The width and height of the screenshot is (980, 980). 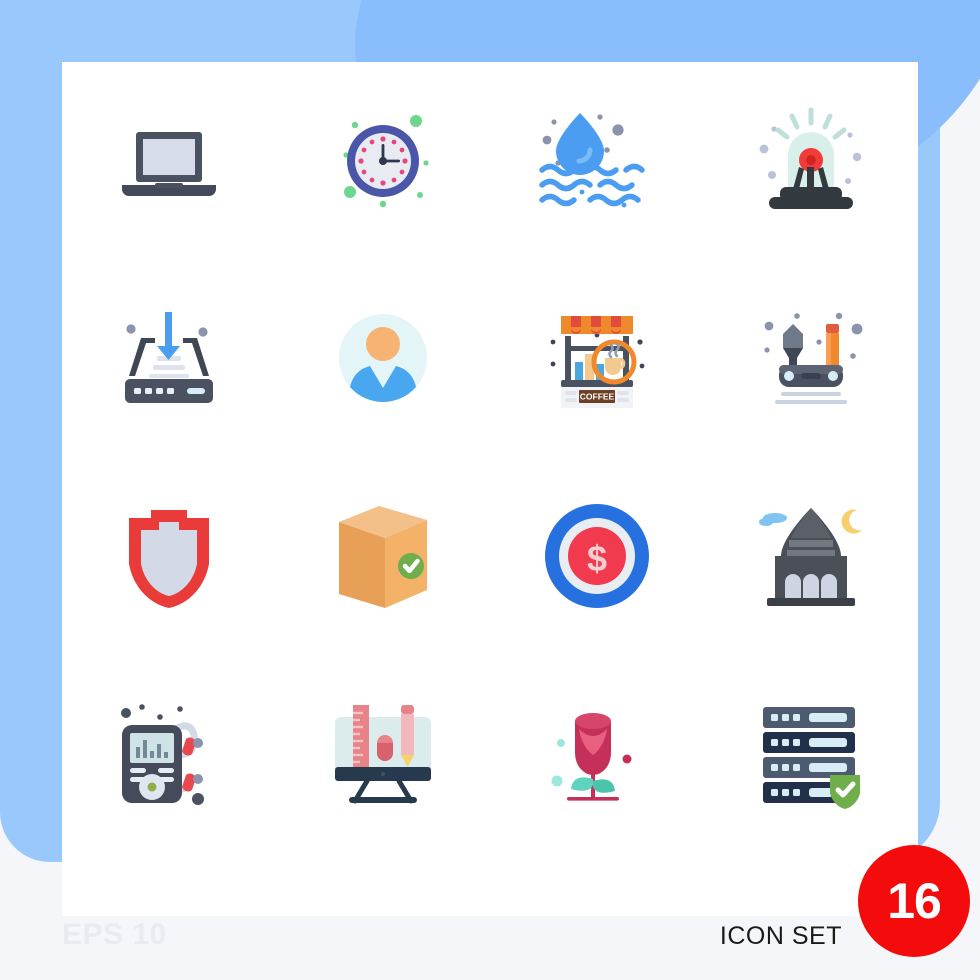 I want to click on mosque-icon, so click(x=810, y=556).